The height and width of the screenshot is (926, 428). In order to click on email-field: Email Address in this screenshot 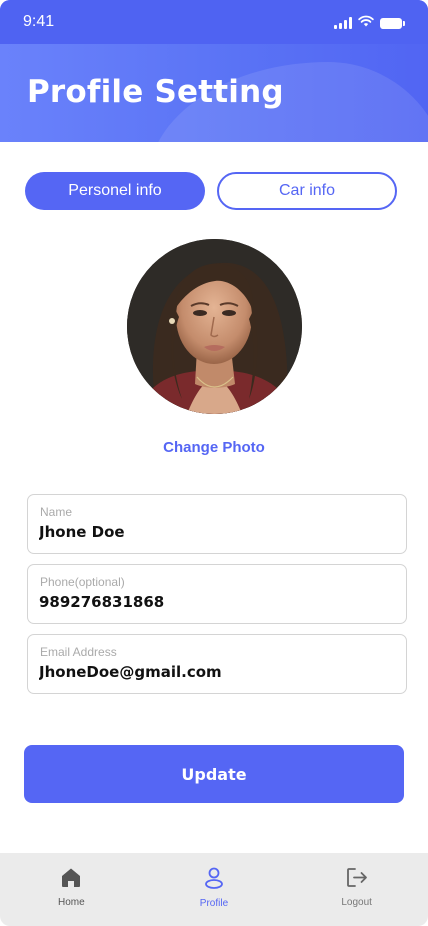, I will do `click(217, 664)`.